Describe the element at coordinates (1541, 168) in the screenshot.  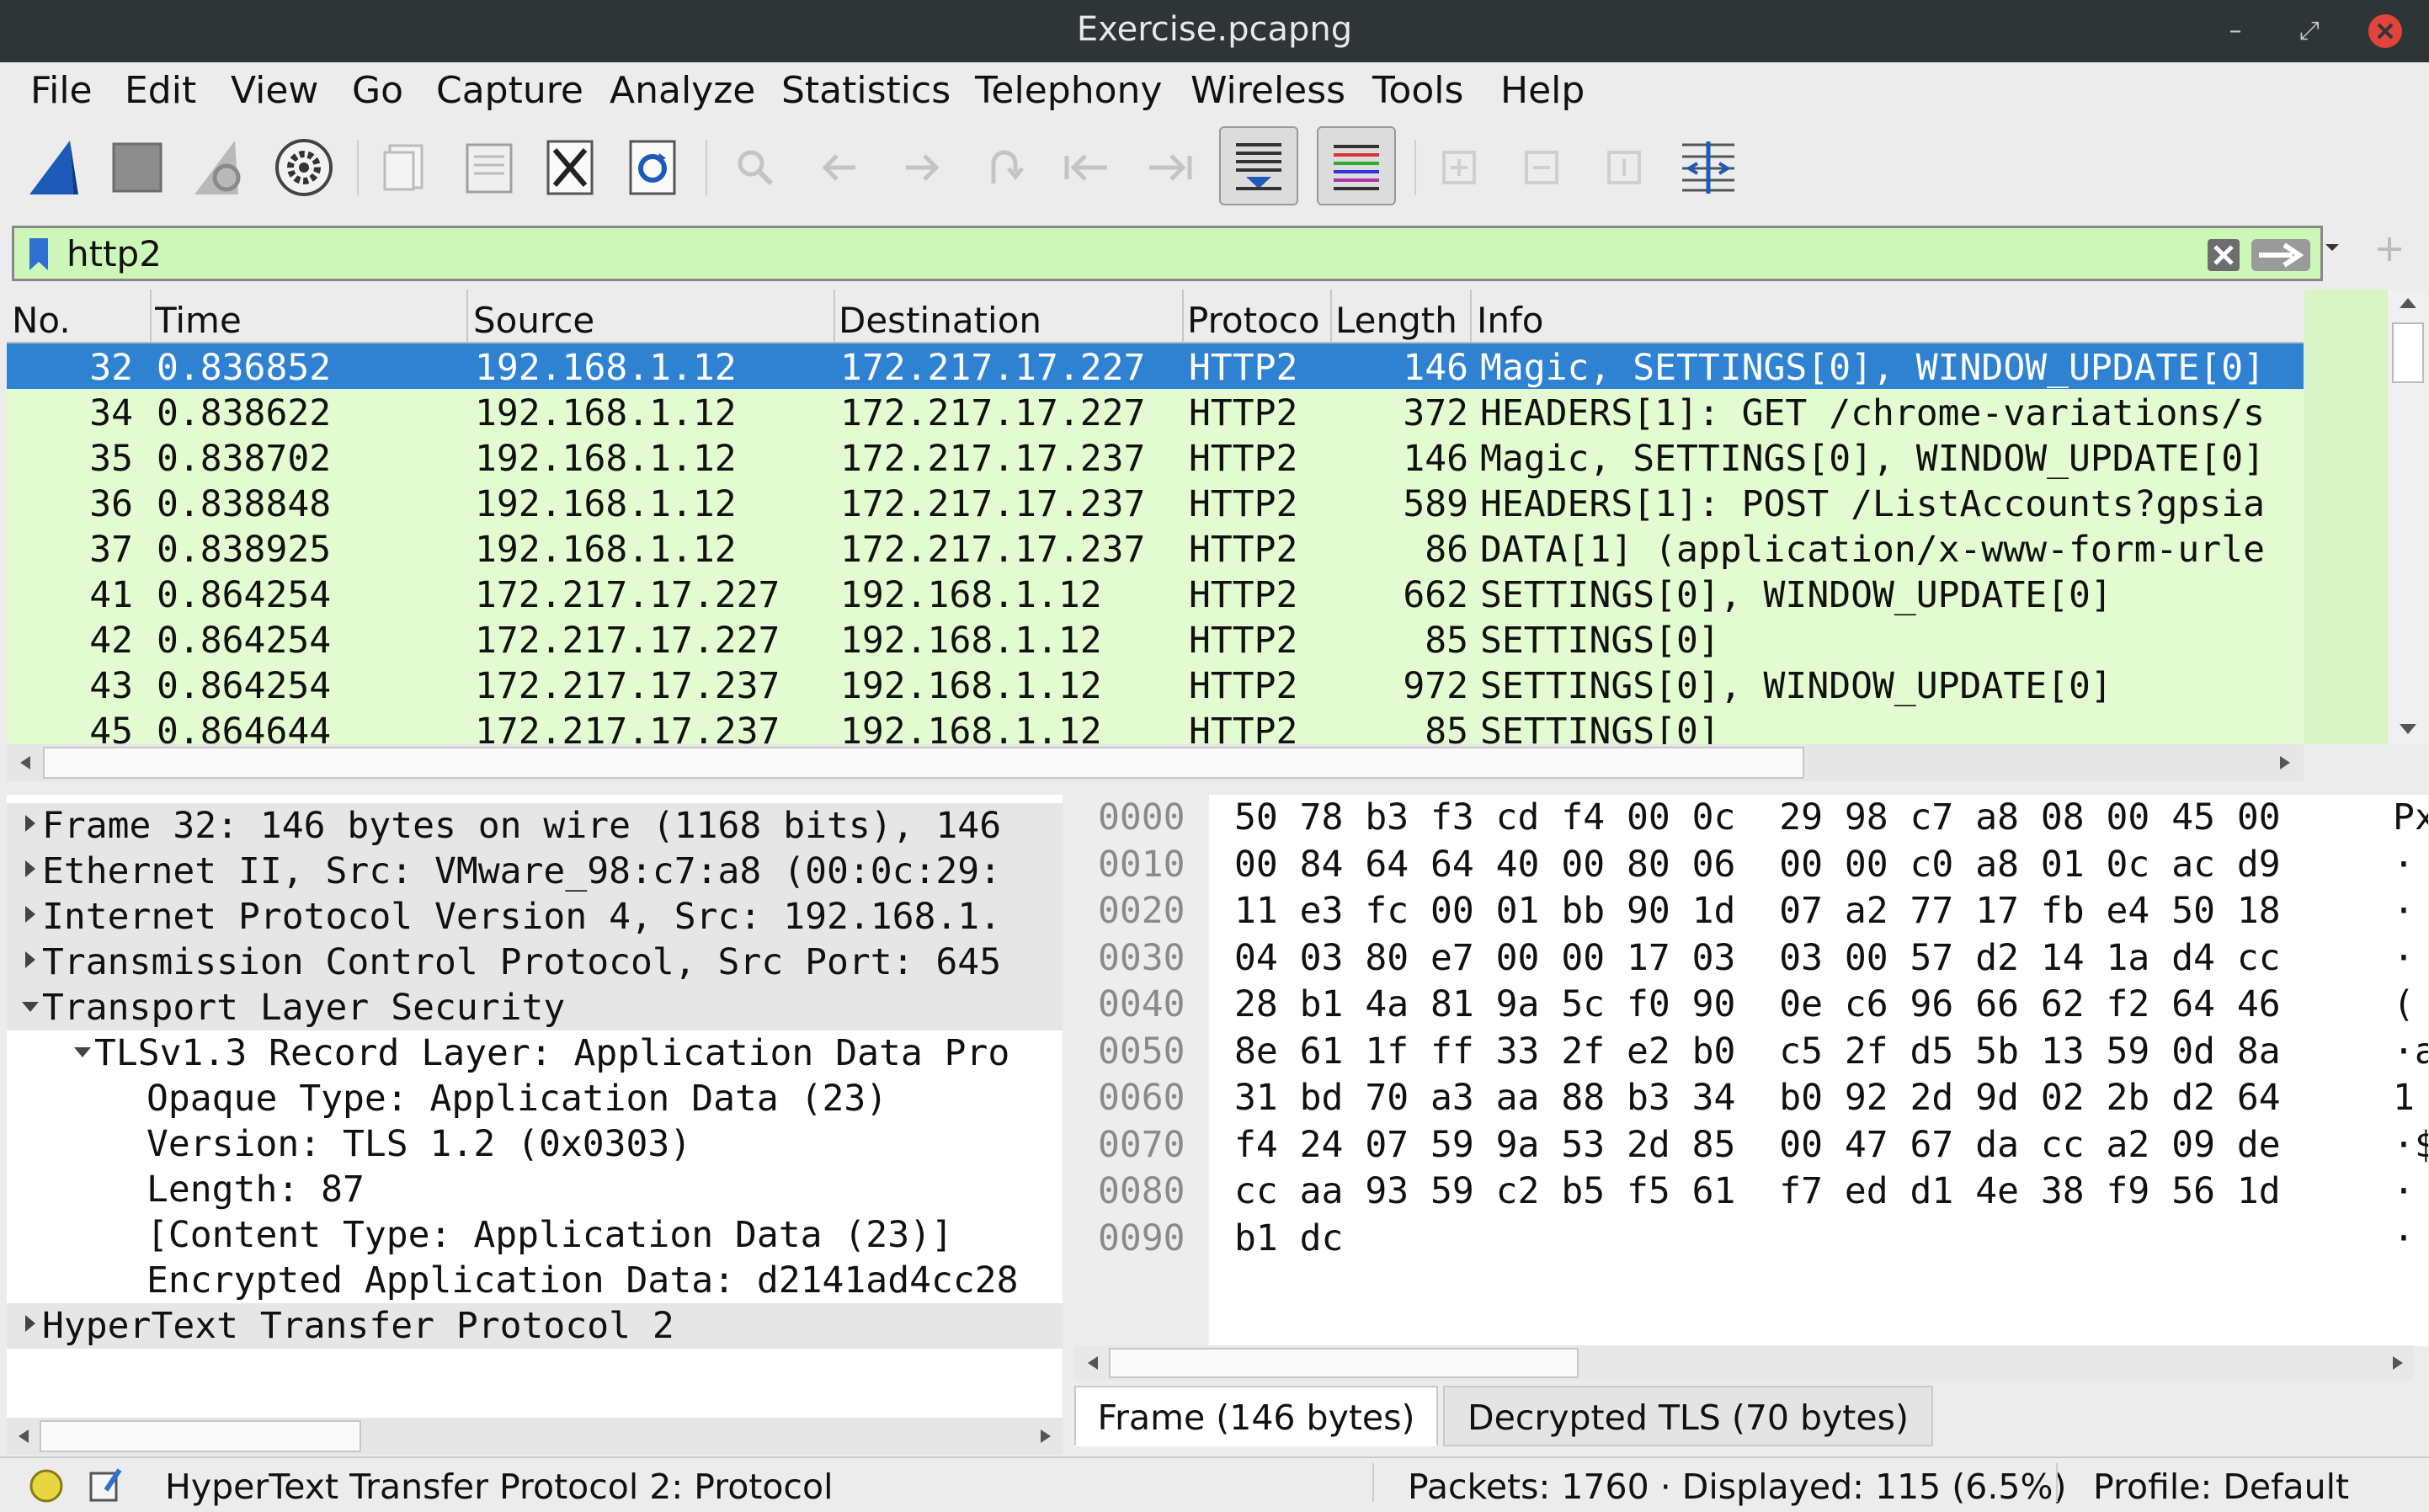
I see `zoom-out-icon` at that location.